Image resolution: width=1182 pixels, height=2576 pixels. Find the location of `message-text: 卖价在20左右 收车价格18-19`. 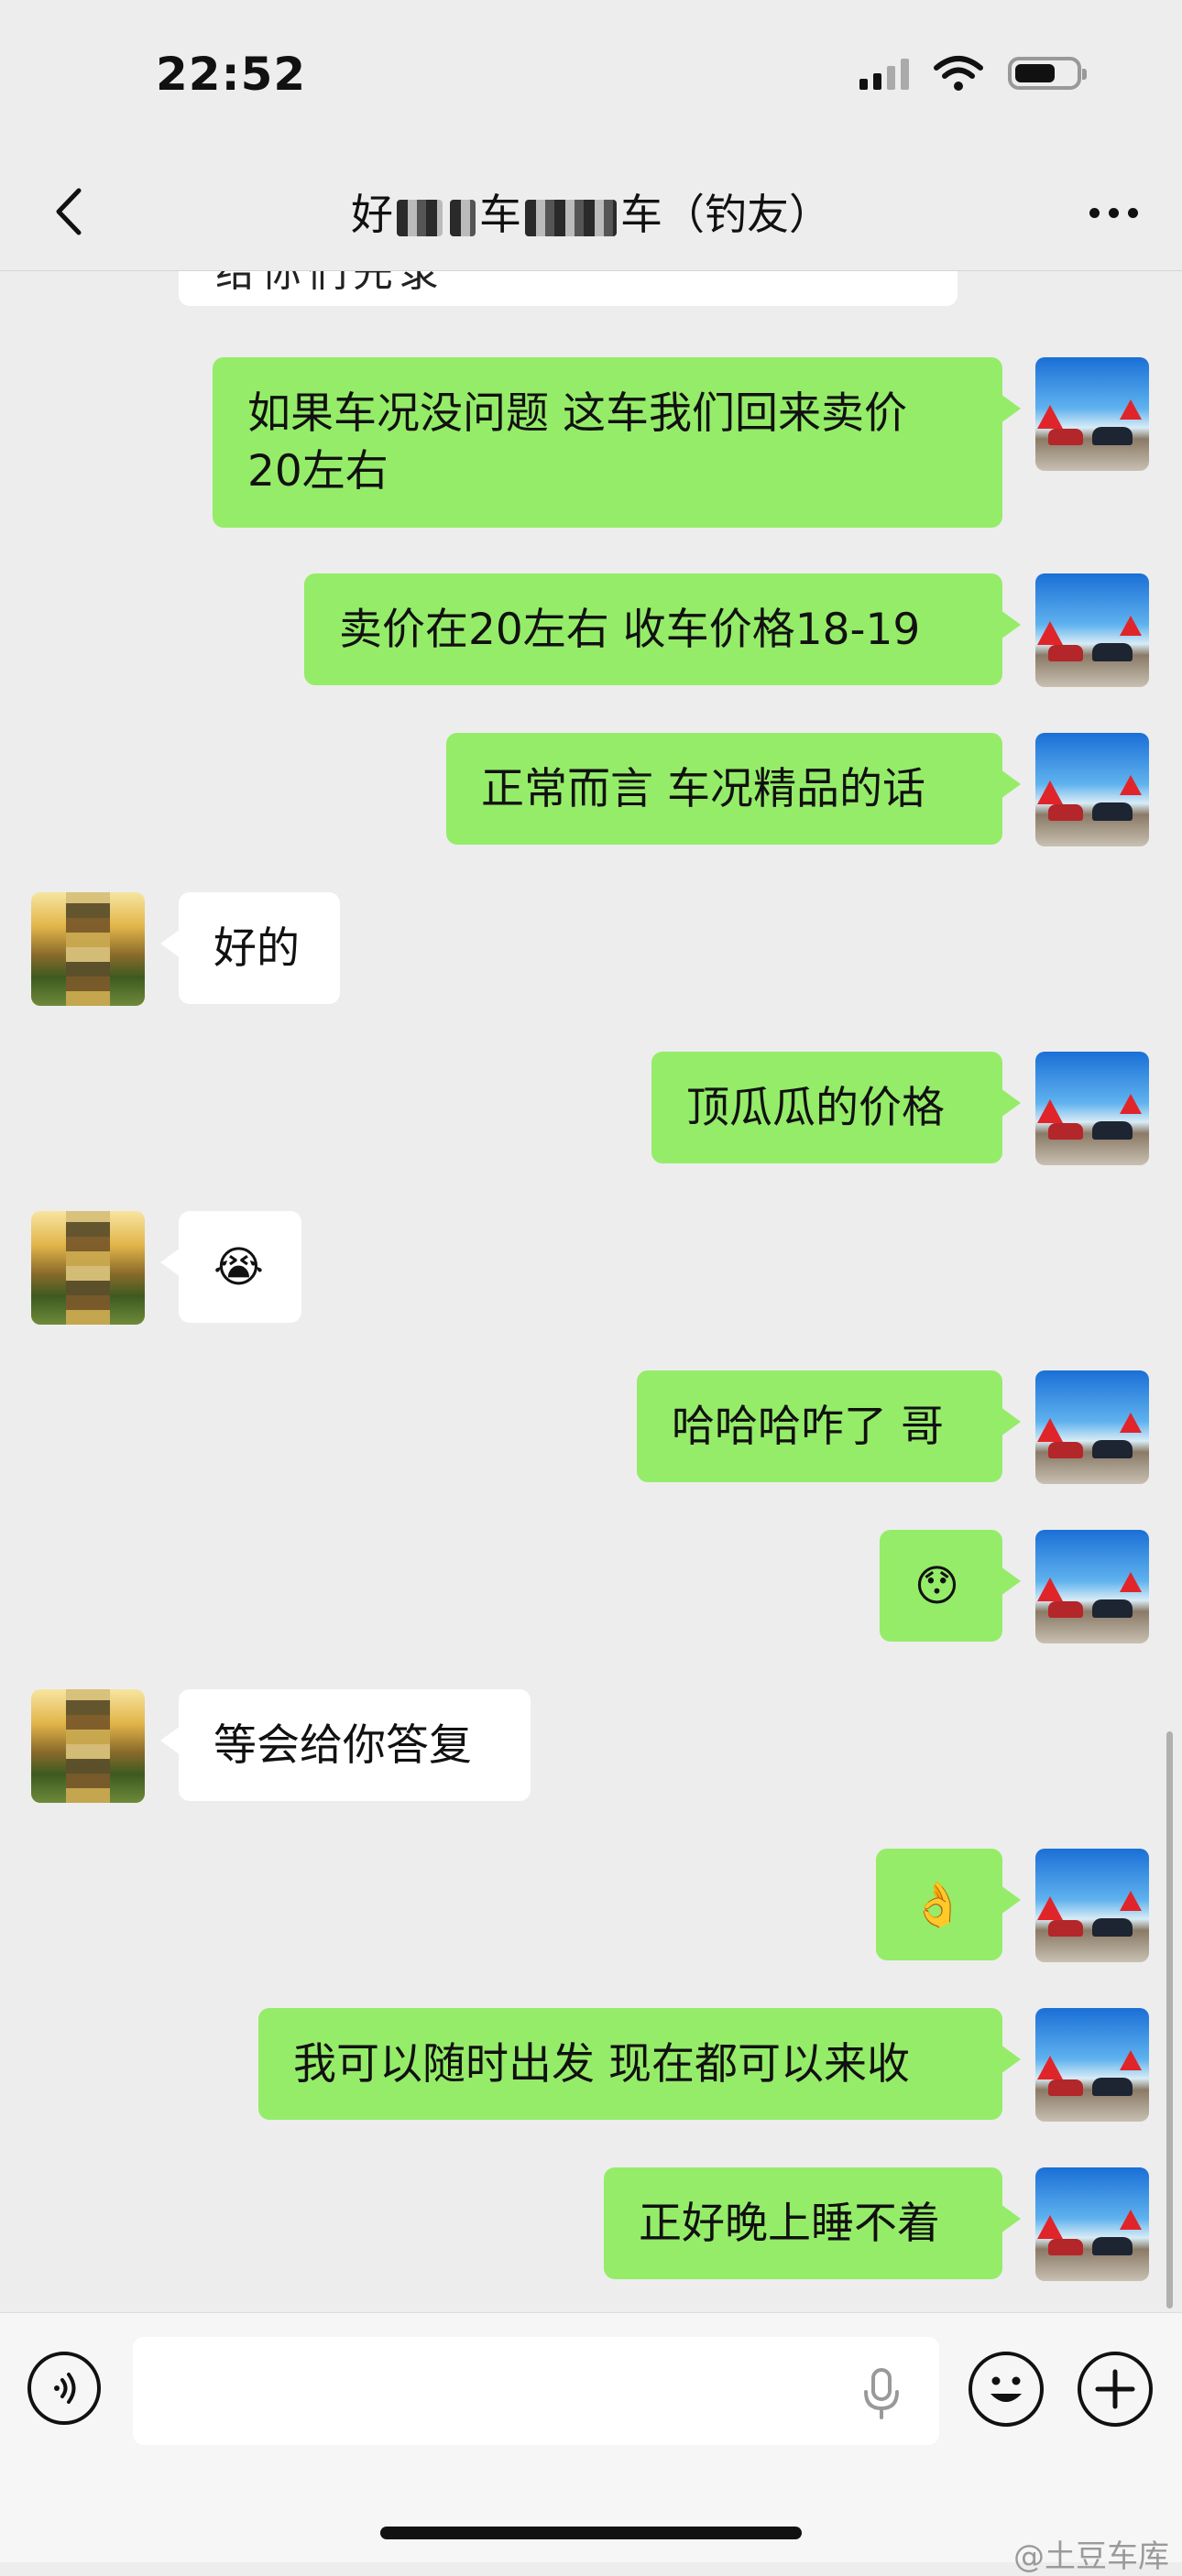

message-text: 卖价在20左右 收车价格18-19 is located at coordinates (630, 630).